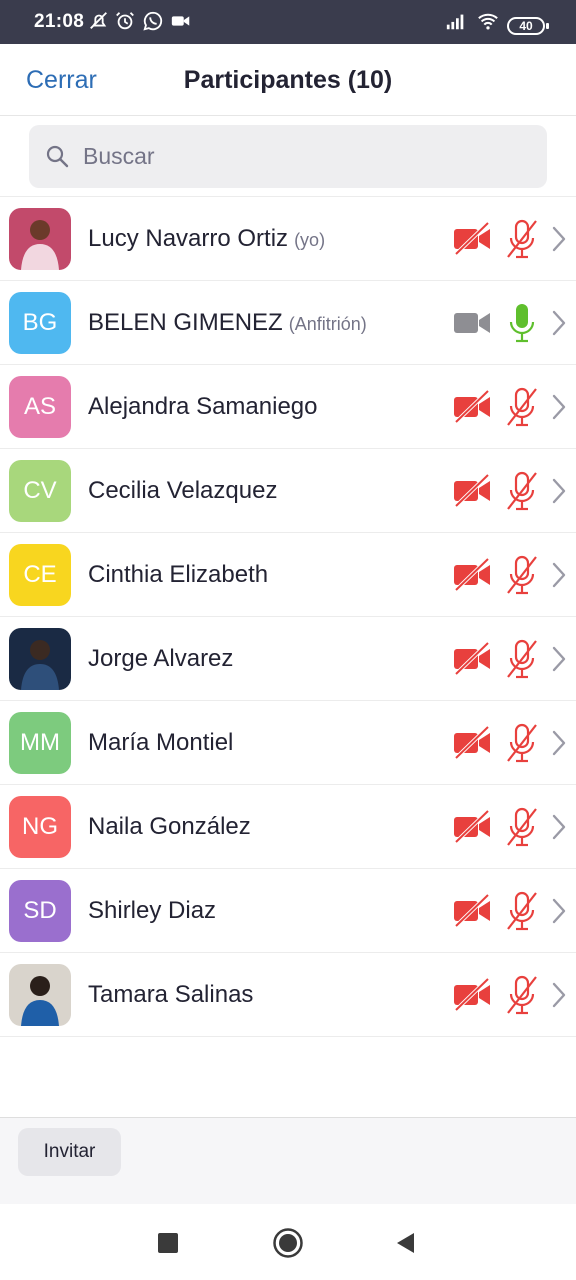  Describe the element at coordinates (57, 156) in the screenshot. I see `search-icon` at that location.